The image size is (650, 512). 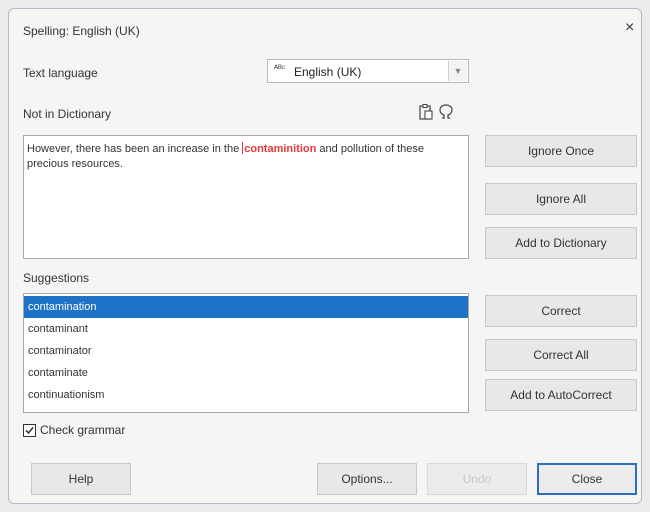 I want to click on not-in-dictionary-label: Not in Dictionary, so click(x=67, y=114).